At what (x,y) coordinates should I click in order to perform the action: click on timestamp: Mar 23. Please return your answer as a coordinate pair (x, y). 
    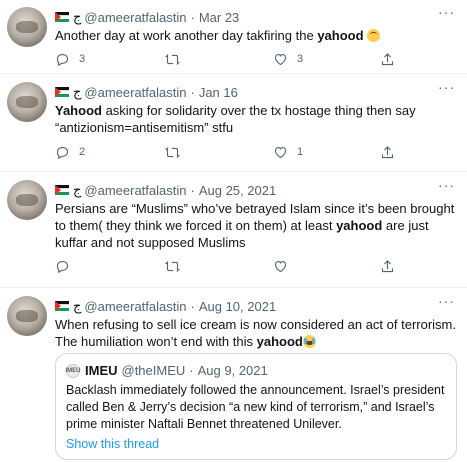
    Looking at the image, I should click on (219, 17).